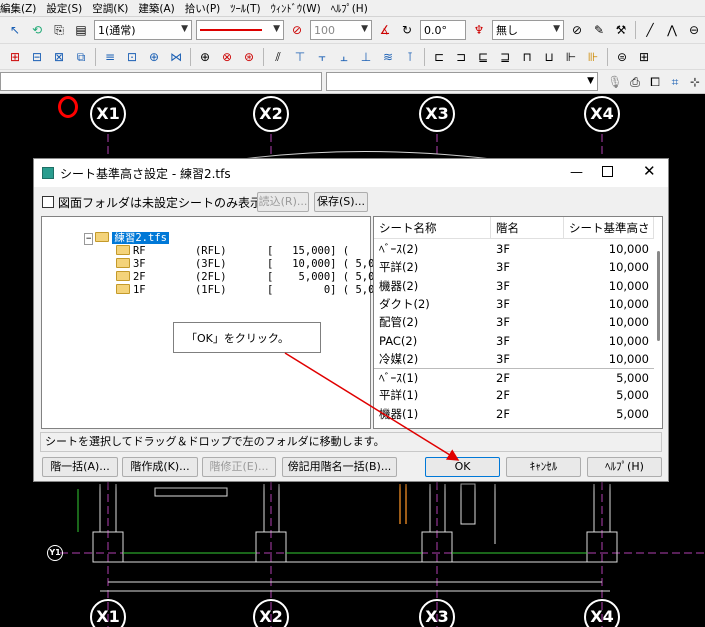 This screenshot has height=627, width=705. What do you see at coordinates (514, 377) in the screenshot?
I see `sheet-row: ﾍﾞｰｽ(1) 2F 5,000` at bounding box center [514, 377].